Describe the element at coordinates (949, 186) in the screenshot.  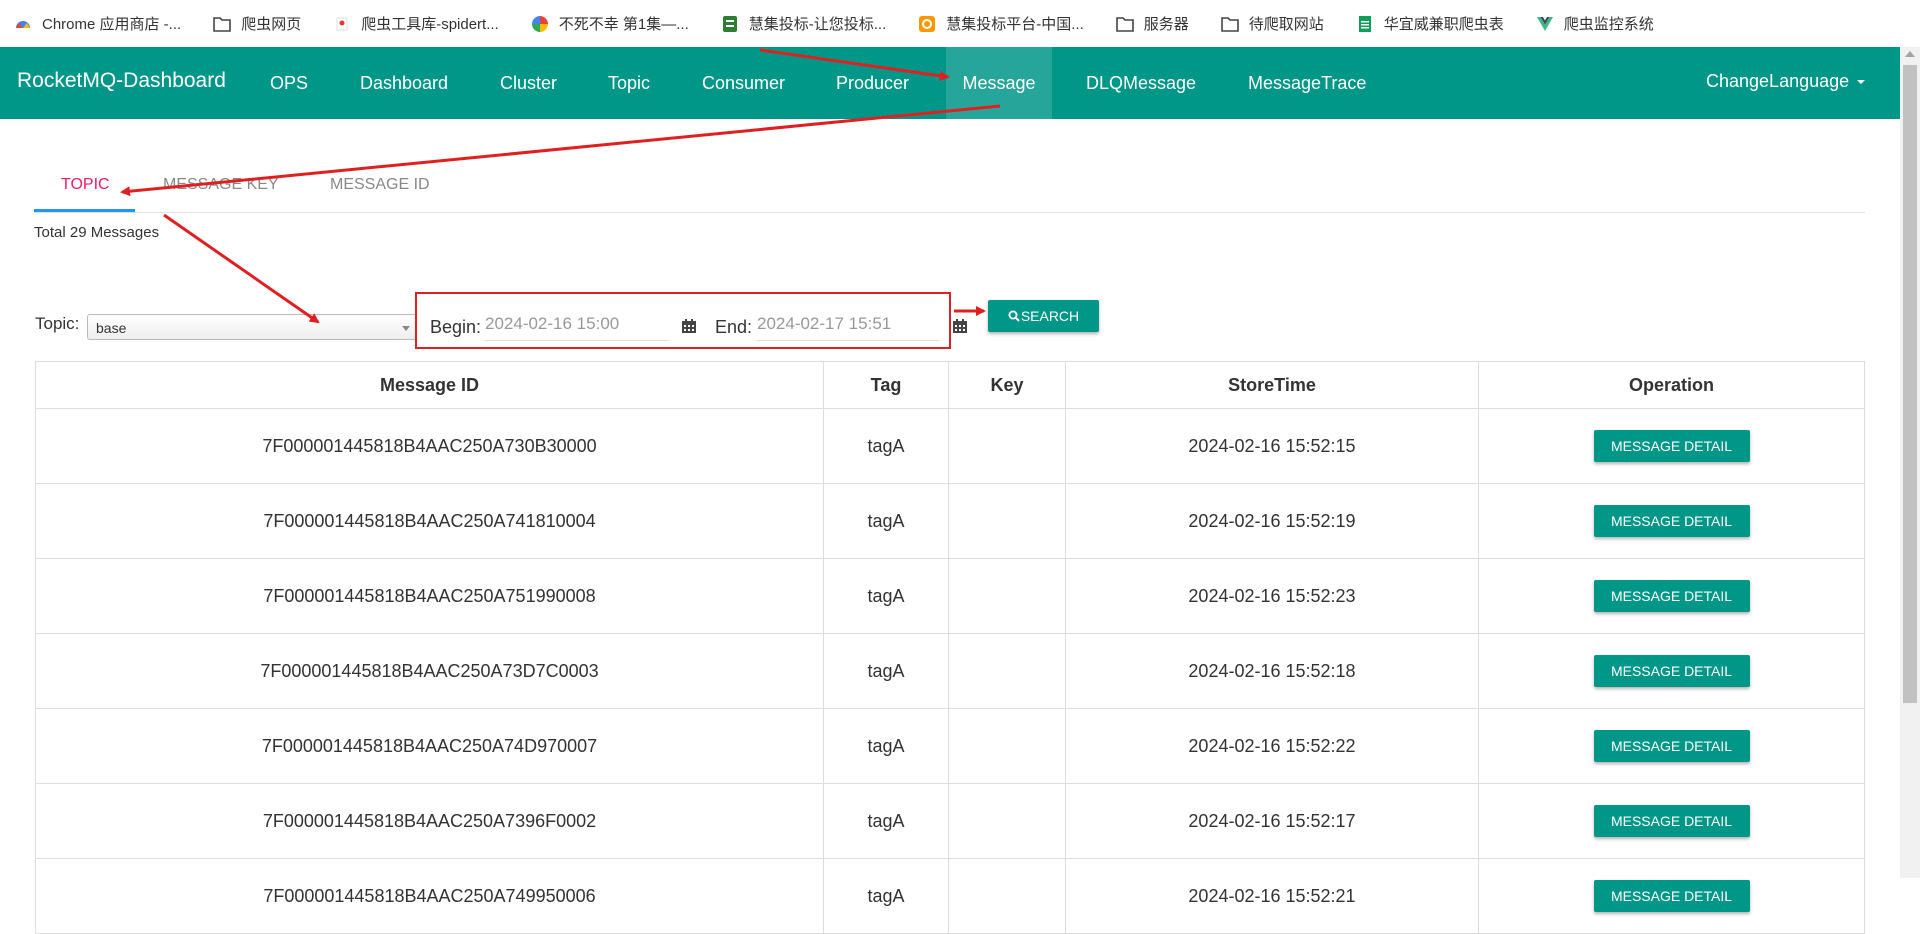
I see `search-mode-tabs: TOPIC MESSAGE KEY MESSAGE ID` at that location.